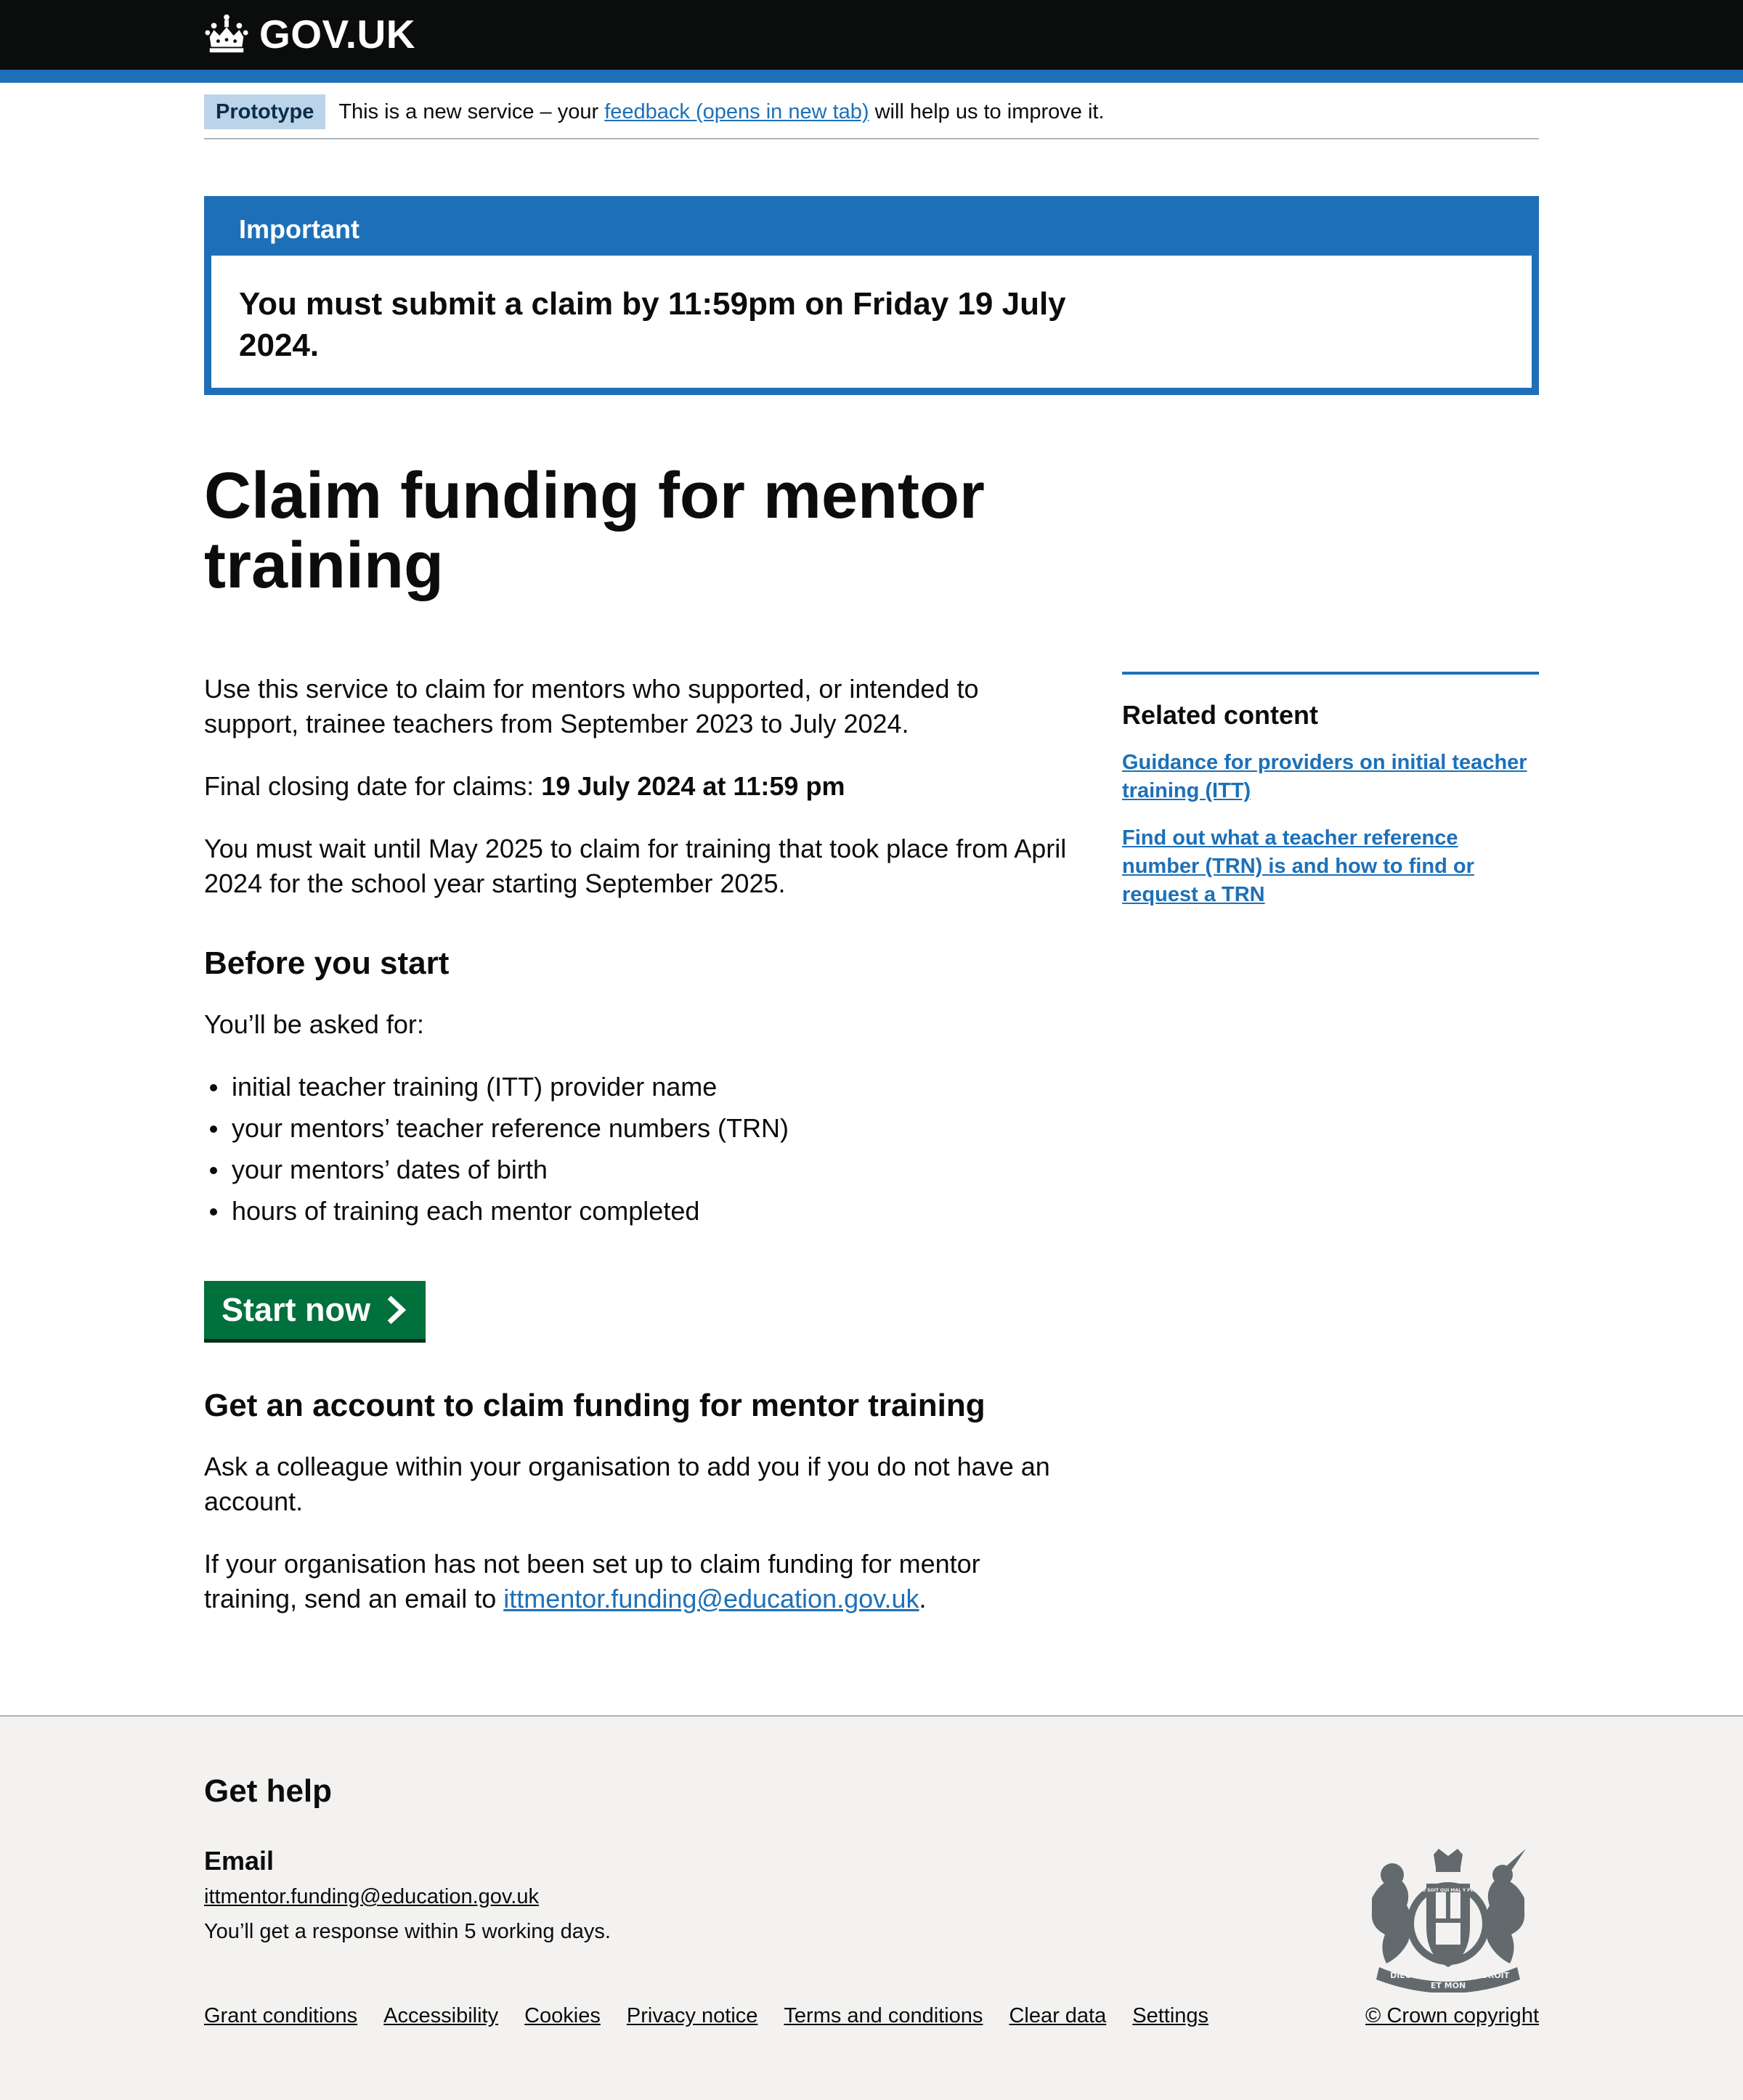 The width and height of the screenshot is (1743, 2100). I want to click on footer-email-link: ittmentor.funding@education.gov.uk, so click(371, 1897).